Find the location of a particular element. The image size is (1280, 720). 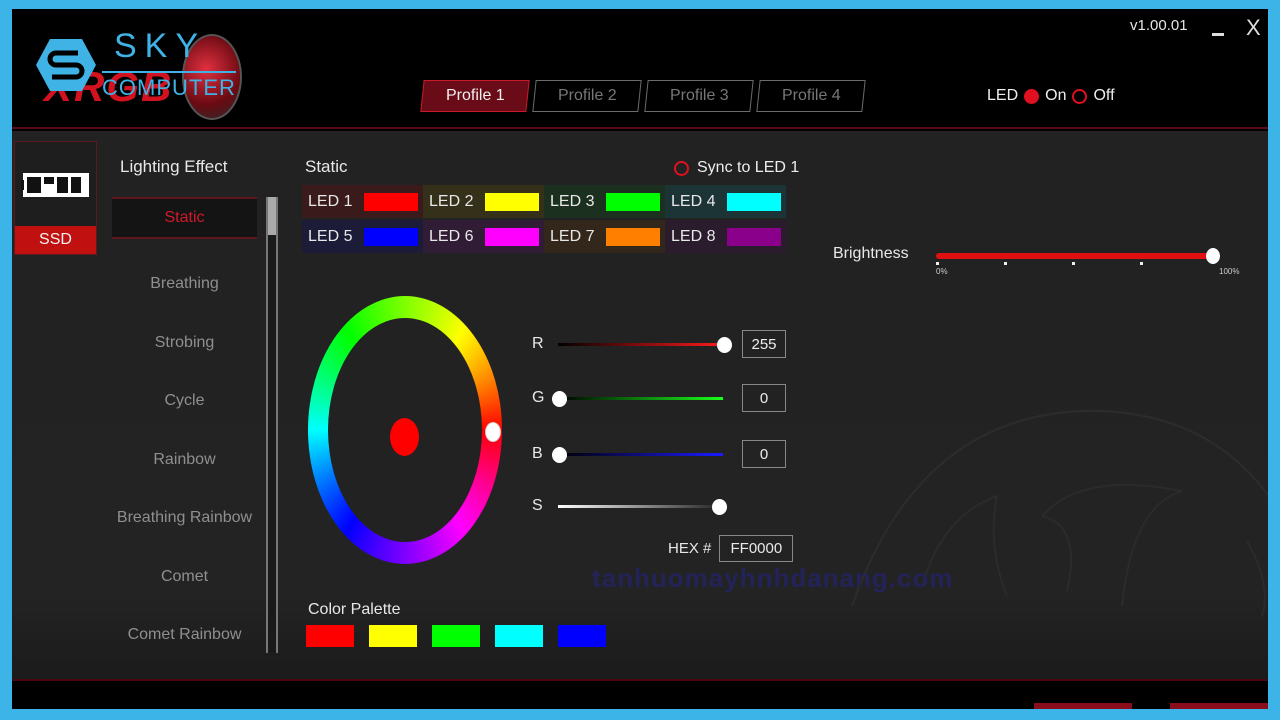

tab-profile-1: Profile 1 is located at coordinates (475, 96).